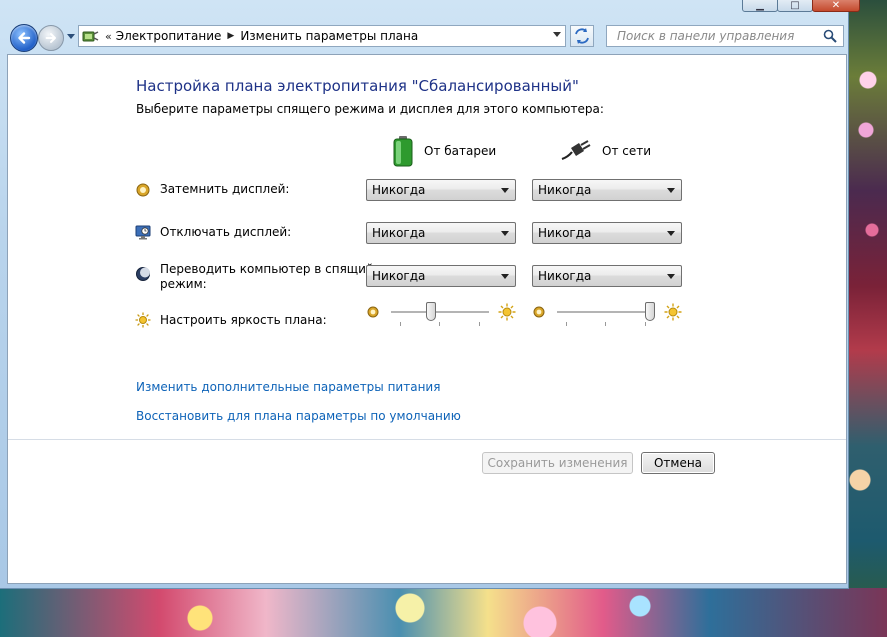  Describe the element at coordinates (329, 36) in the screenshot. I see `breadcrumb-item-edit-plan: Изменить параметры плана` at that location.